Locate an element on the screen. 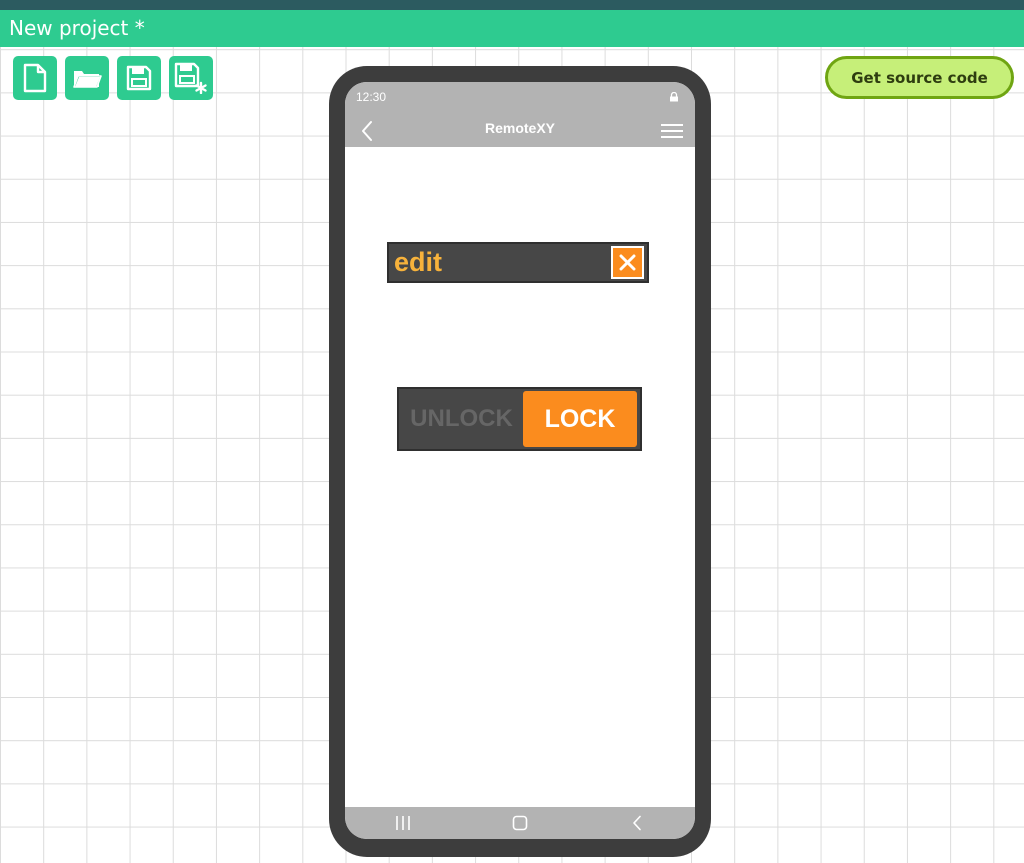 Image resolution: width=1024 pixels, height=863 pixels. system-navbar is located at coordinates (520, 823).